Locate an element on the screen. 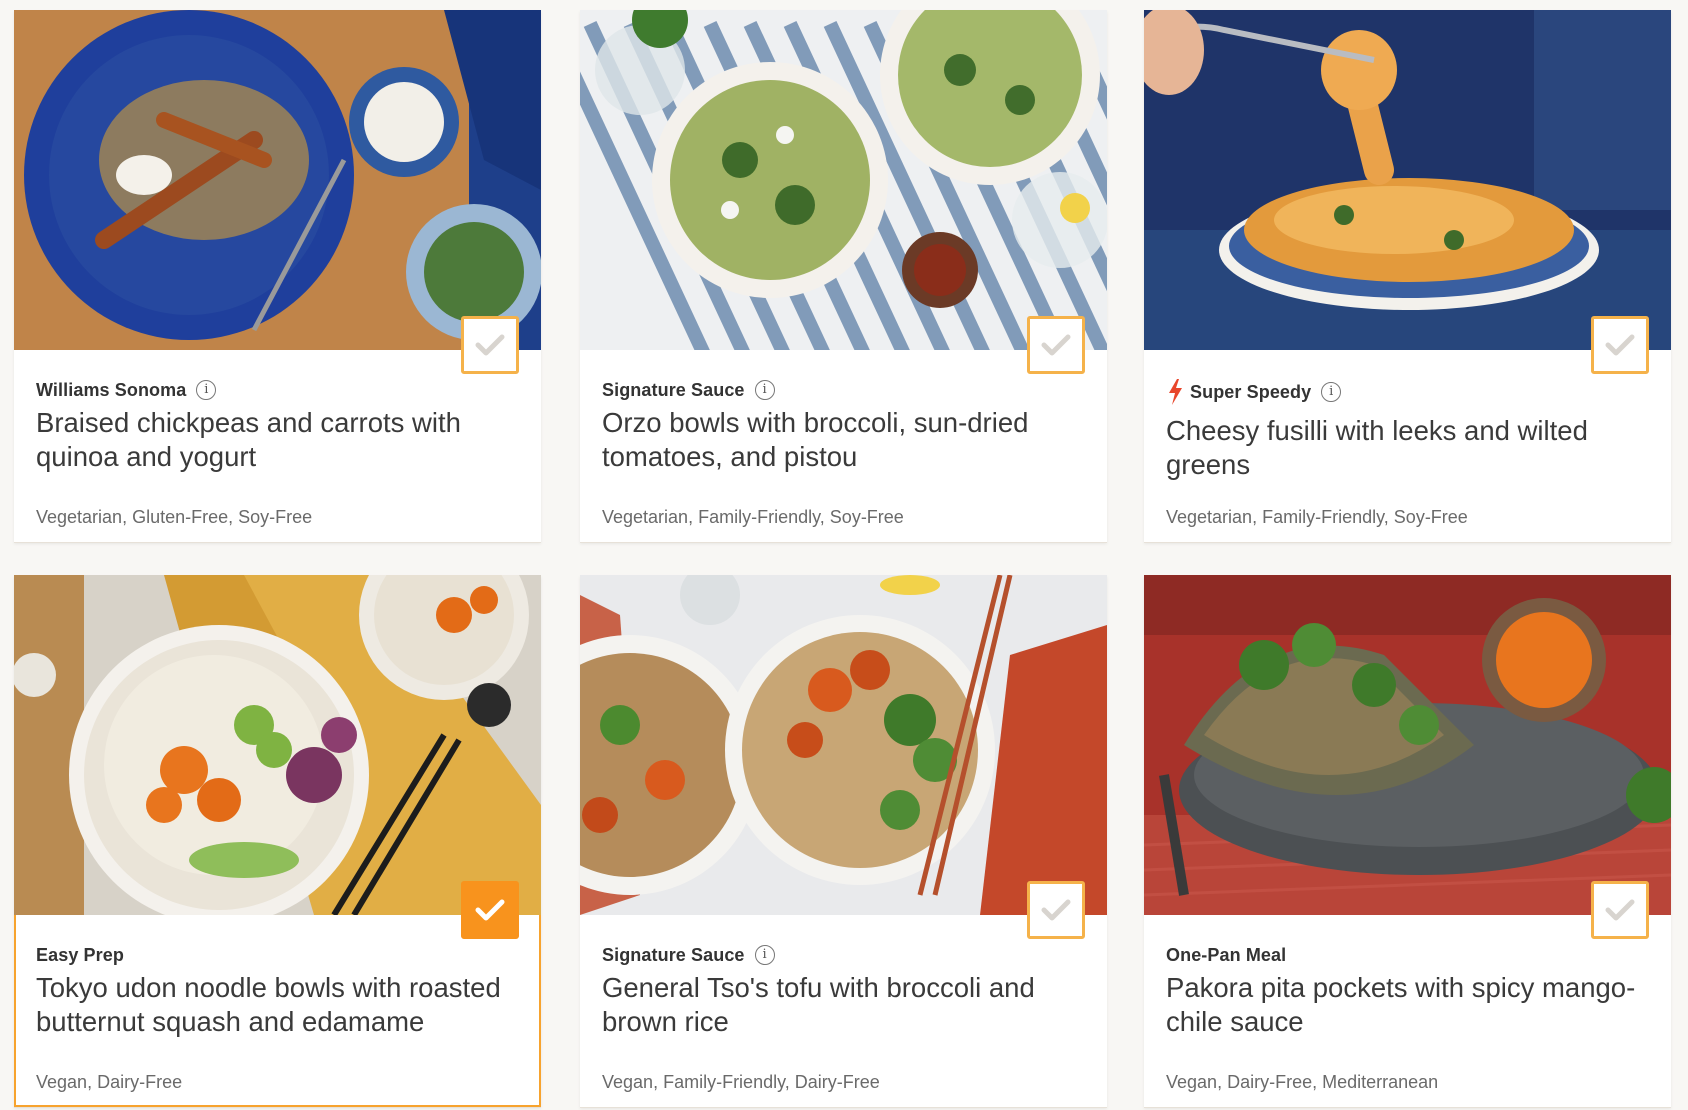 This screenshot has width=1688, height=1110. badge-label: Easy Prep is located at coordinates (80, 954).